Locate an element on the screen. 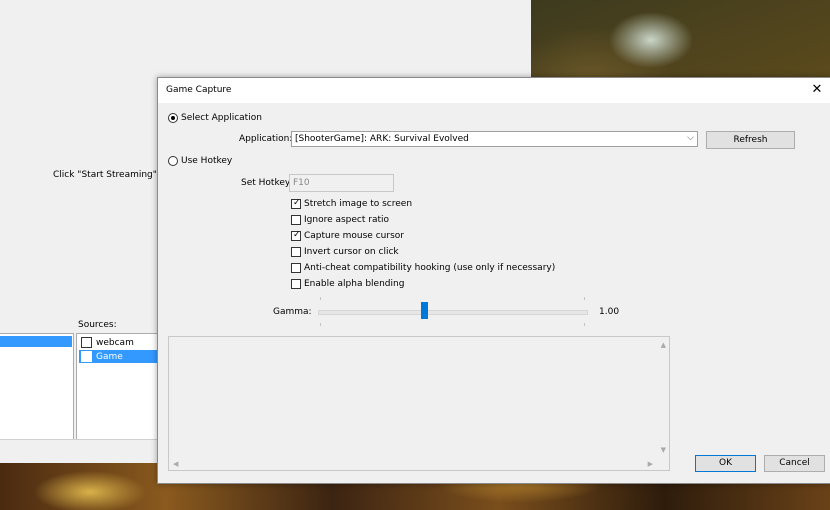  application-dropdown-value: [ShooterGame]: ARK: Survival Evolved is located at coordinates (382, 139).